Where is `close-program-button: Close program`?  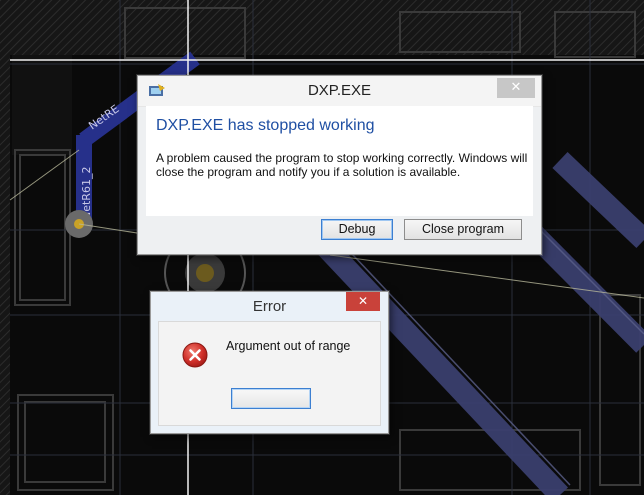 close-program-button: Close program is located at coordinates (463, 229).